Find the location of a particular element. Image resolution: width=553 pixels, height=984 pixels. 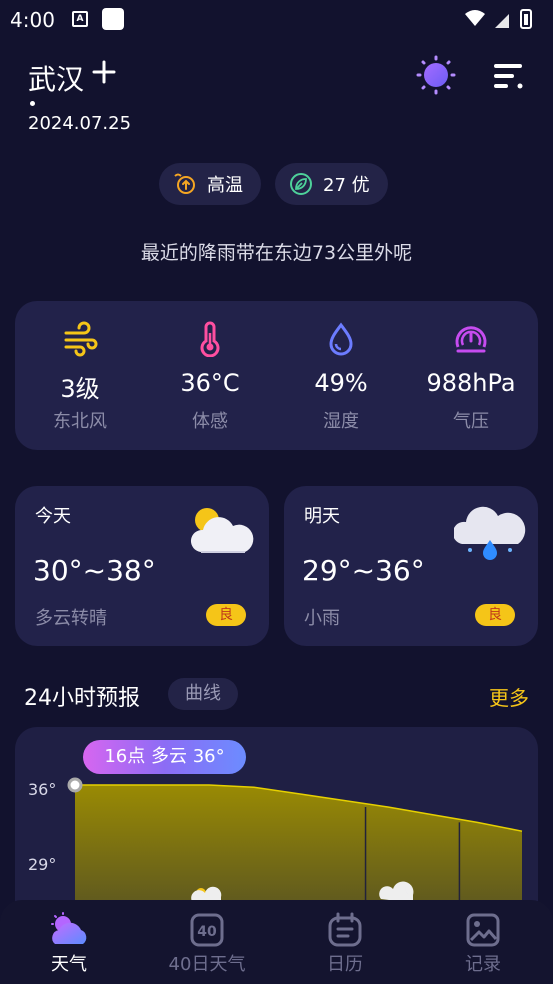

high-temp-alert-pill: 高温 is located at coordinates (210, 184).